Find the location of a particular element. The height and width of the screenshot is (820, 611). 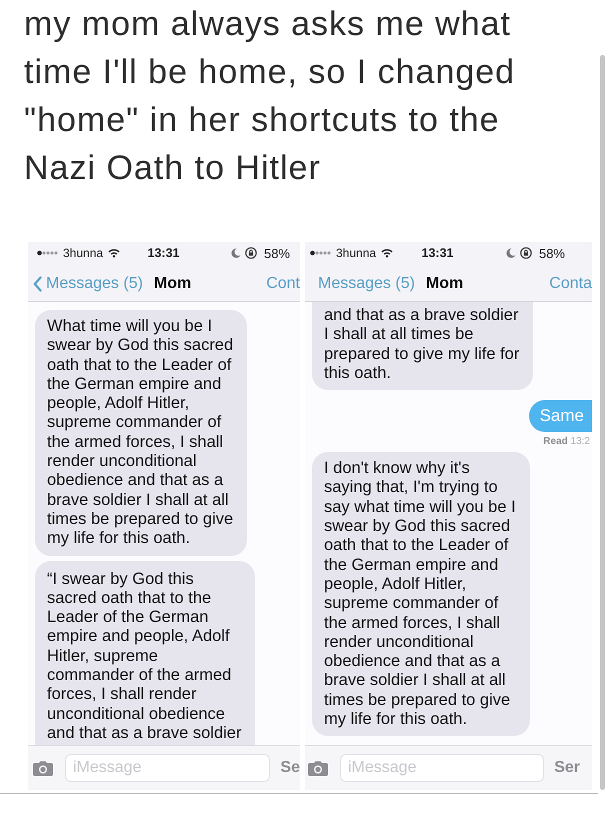

send-button: Se is located at coordinates (290, 768).